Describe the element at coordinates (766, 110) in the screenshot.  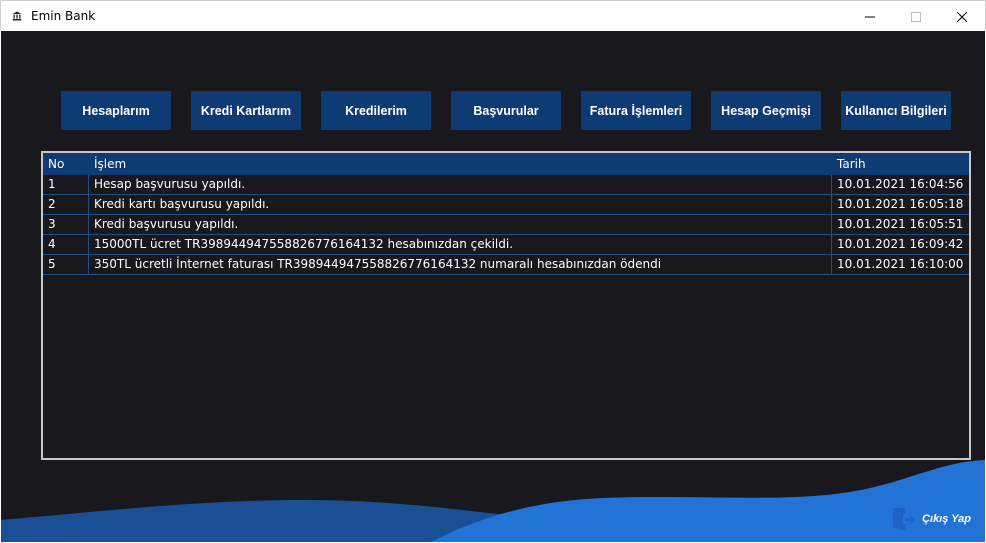
I see `account-history-button: Hesap Geçmişi` at that location.